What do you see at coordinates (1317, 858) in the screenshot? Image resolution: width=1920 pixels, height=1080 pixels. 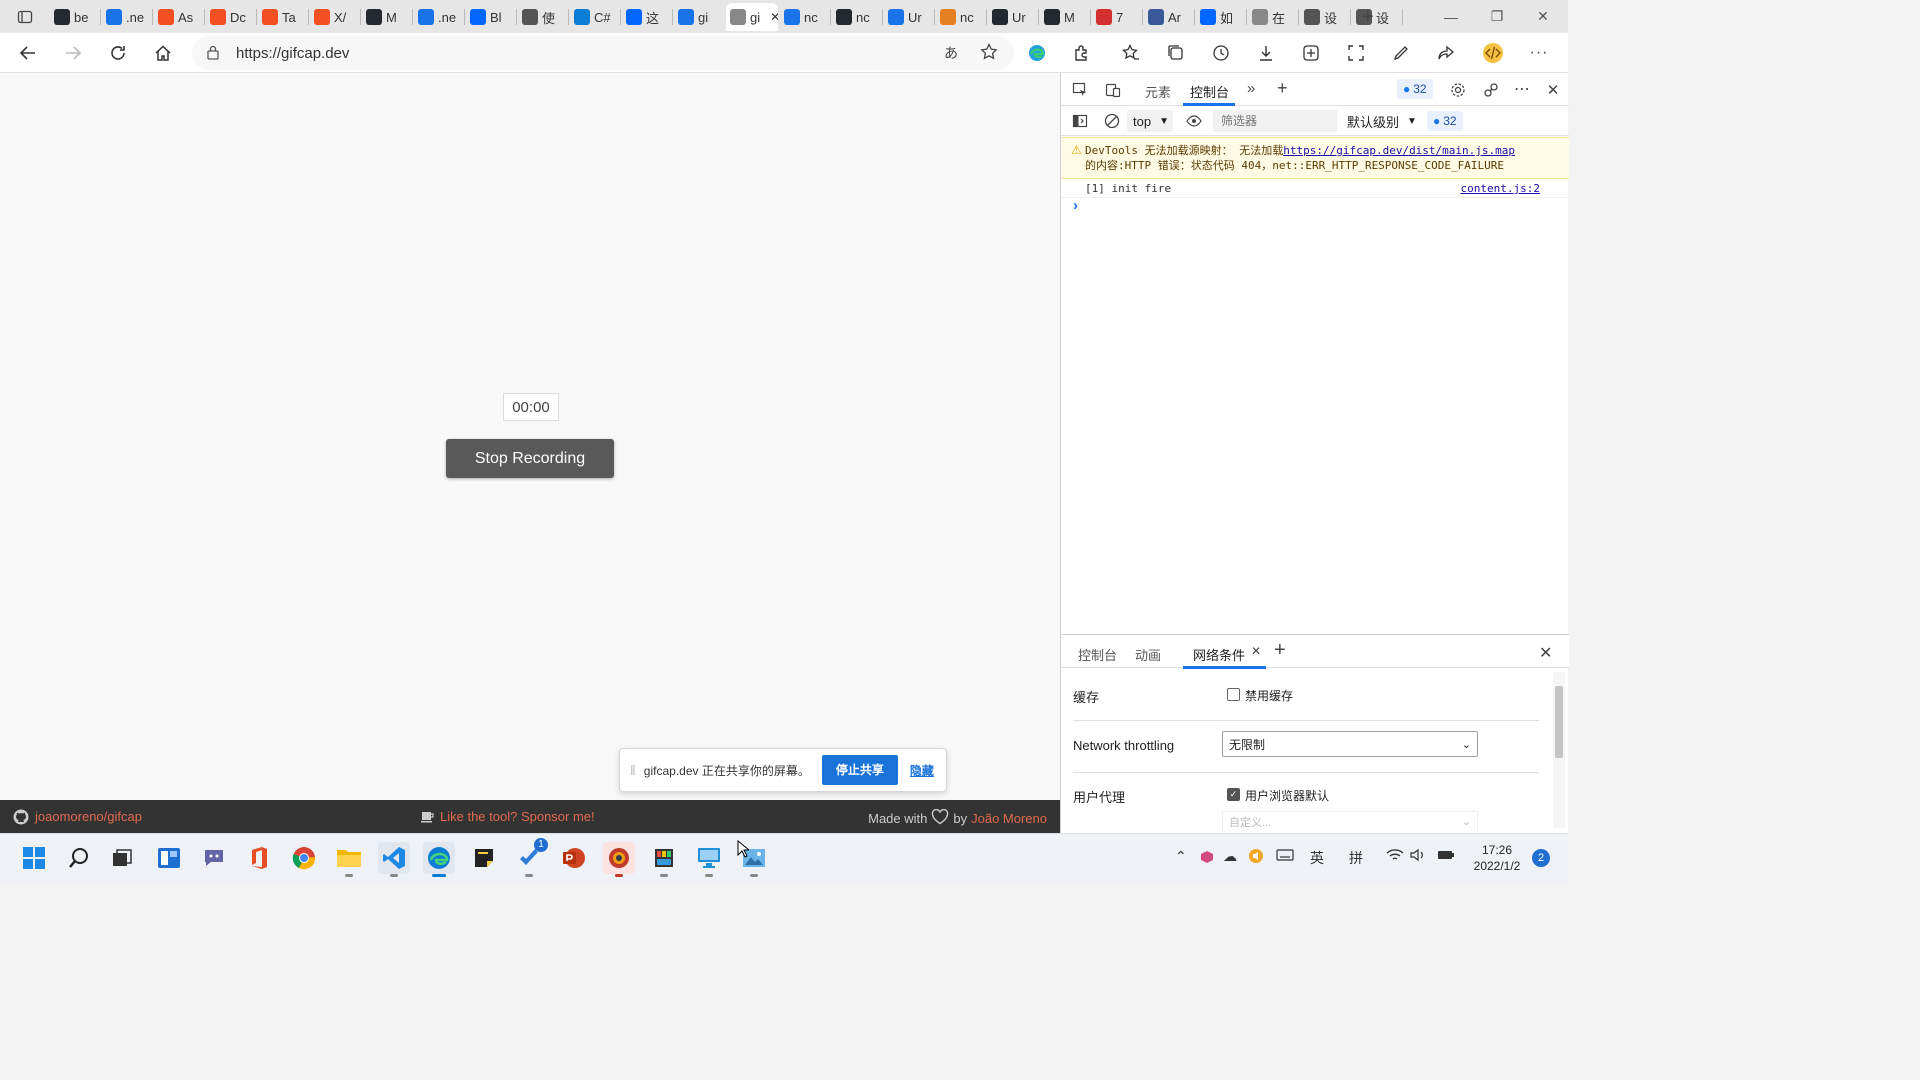 I see `input-language: 英` at bounding box center [1317, 858].